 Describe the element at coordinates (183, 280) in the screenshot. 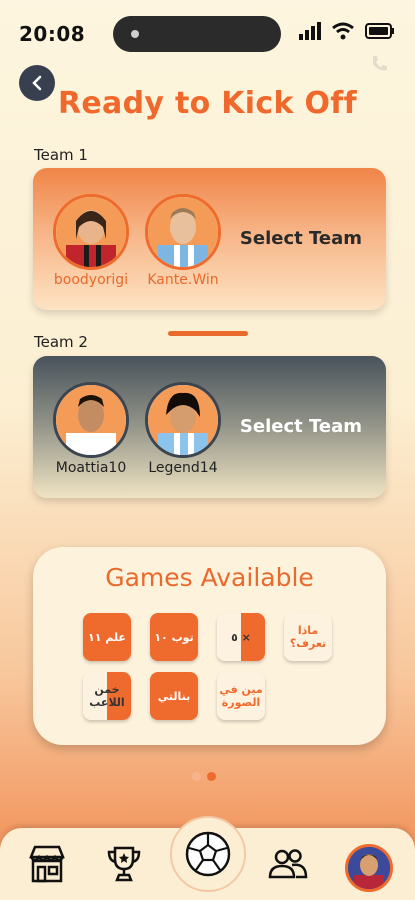

I see `player-name: Kante.Win` at that location.